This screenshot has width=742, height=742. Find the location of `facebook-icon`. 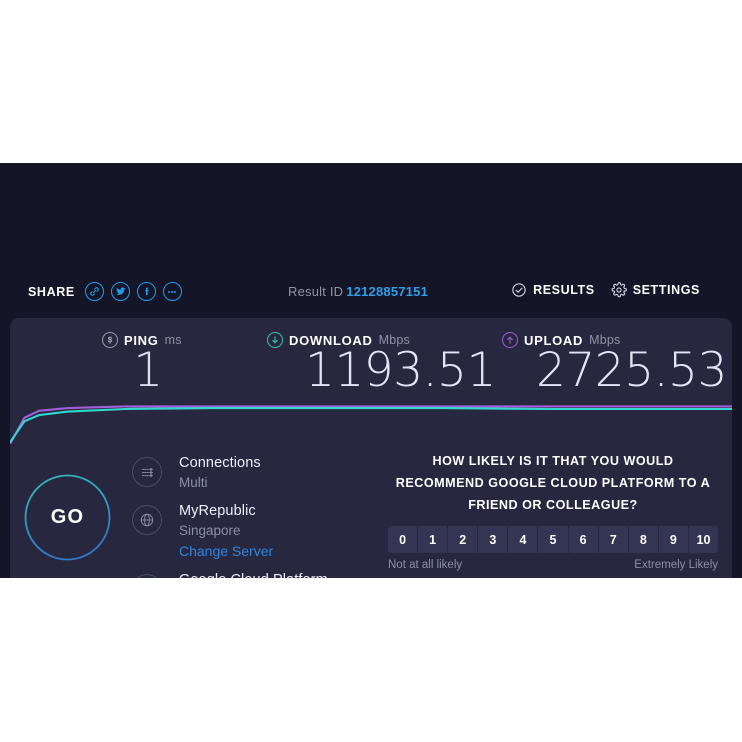

facebook-icon is located at coordinates (146, 291).